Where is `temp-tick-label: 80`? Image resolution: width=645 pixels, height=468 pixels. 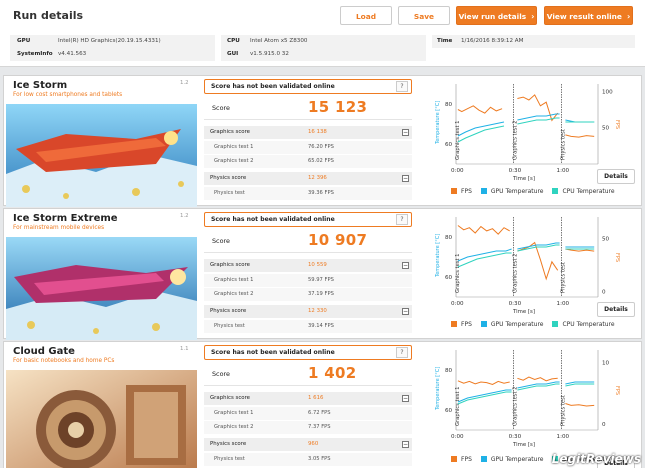 temp-tick-label: 80 is located at coordinates (449, 371).